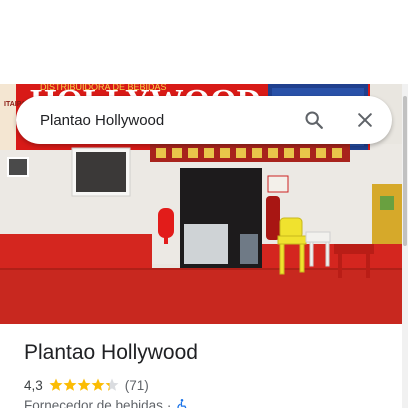 This screenshot has width=408, height=408. I want to click on category-row: Fornecedor de bebidas ·, so click(106, 402).